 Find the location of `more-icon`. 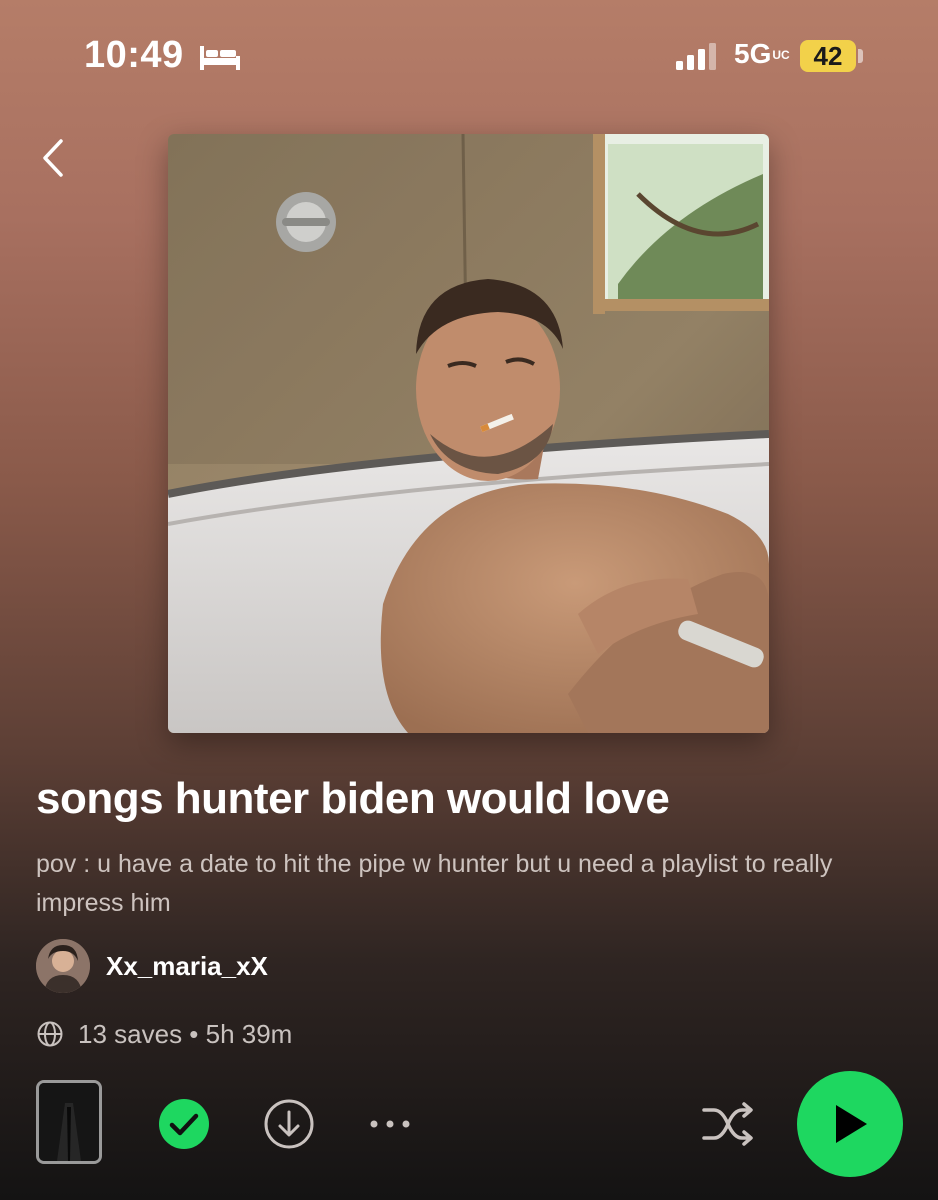

more-icon is located at coordinates (390, 1124).